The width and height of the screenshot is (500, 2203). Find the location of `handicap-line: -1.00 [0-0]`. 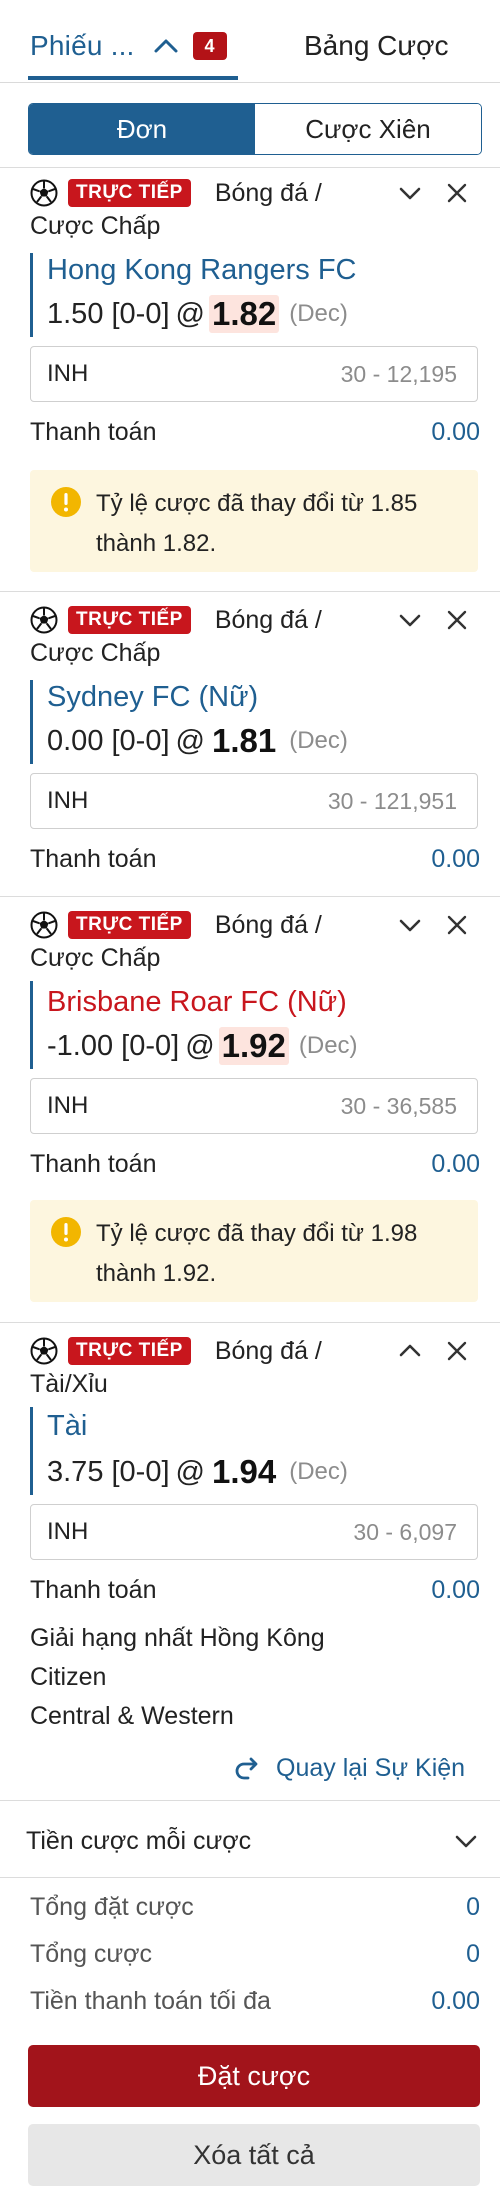

handicap-line: -1.00 [0-0] is located at coordinates (113, 1045).